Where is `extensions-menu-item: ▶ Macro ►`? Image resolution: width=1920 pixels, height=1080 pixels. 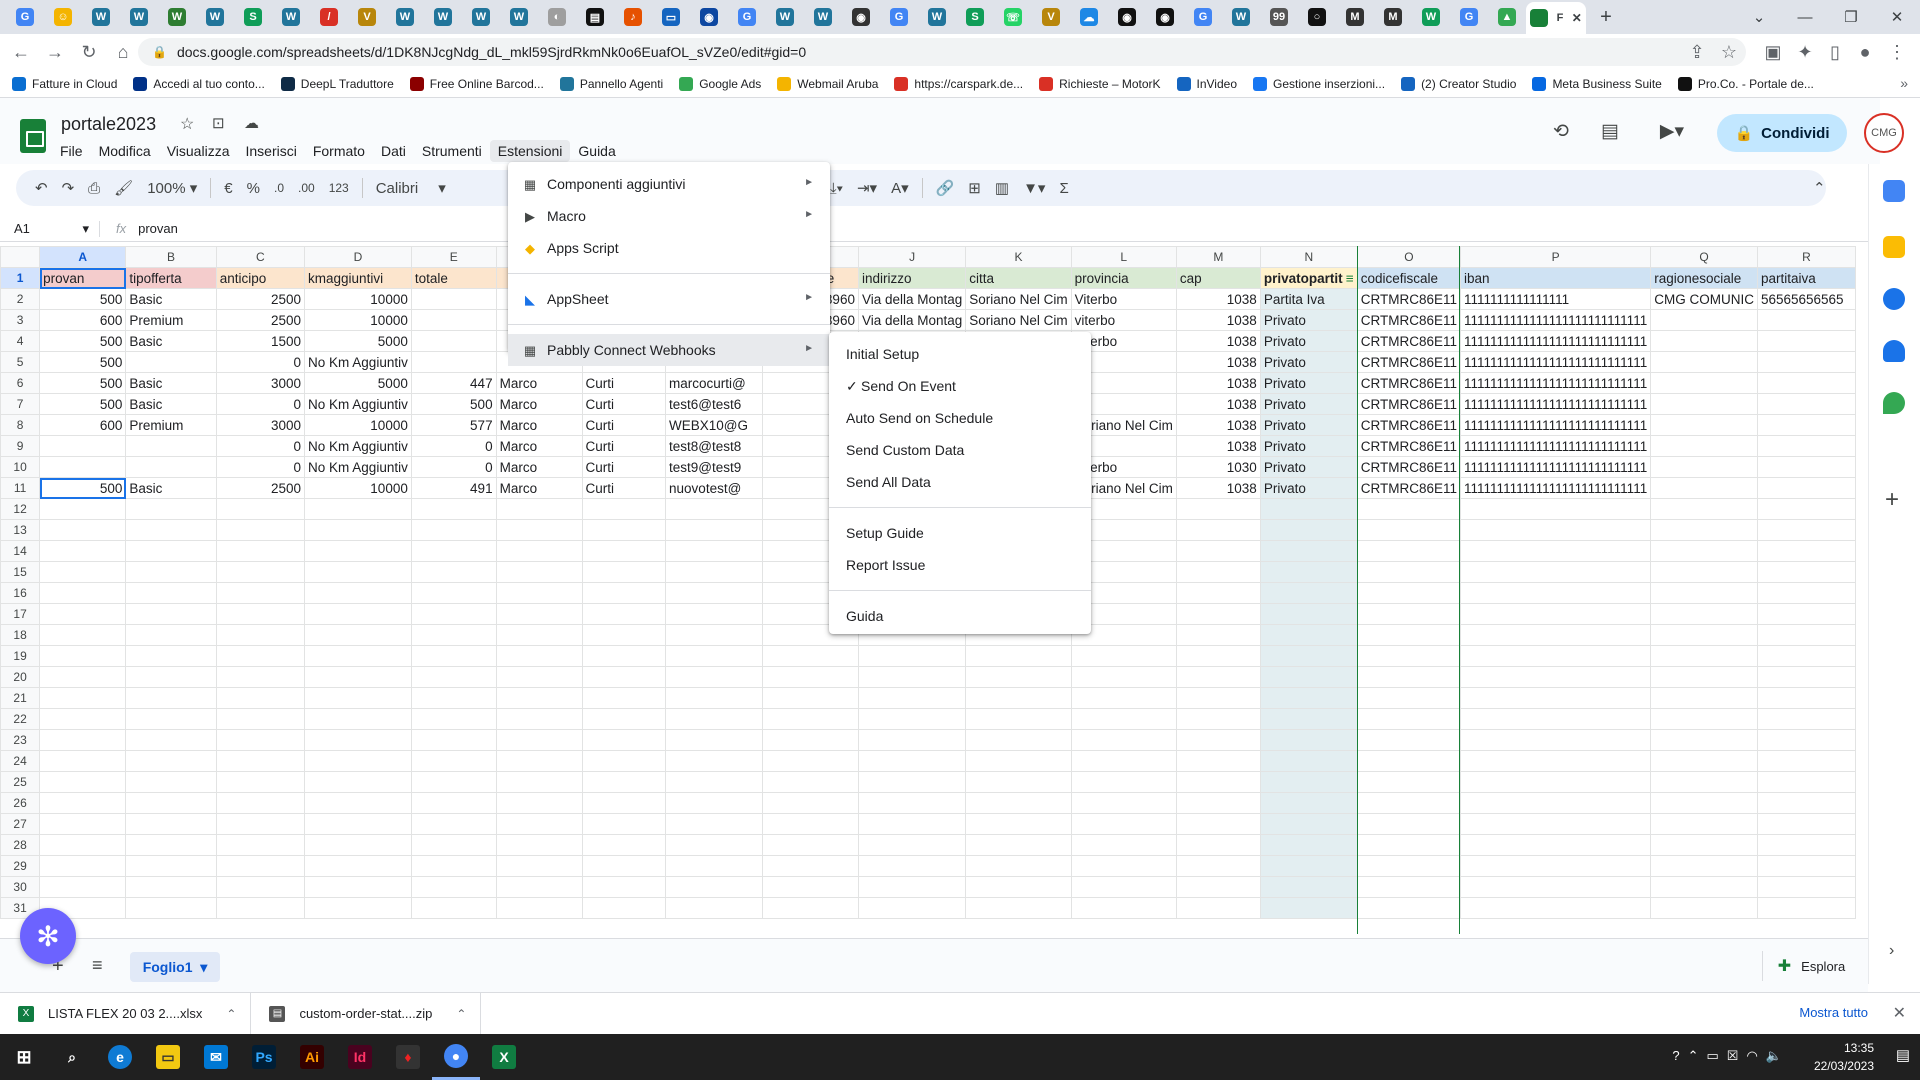
extensions-menu-item: ▶ Macro ► is located at coordinates (669, 216).